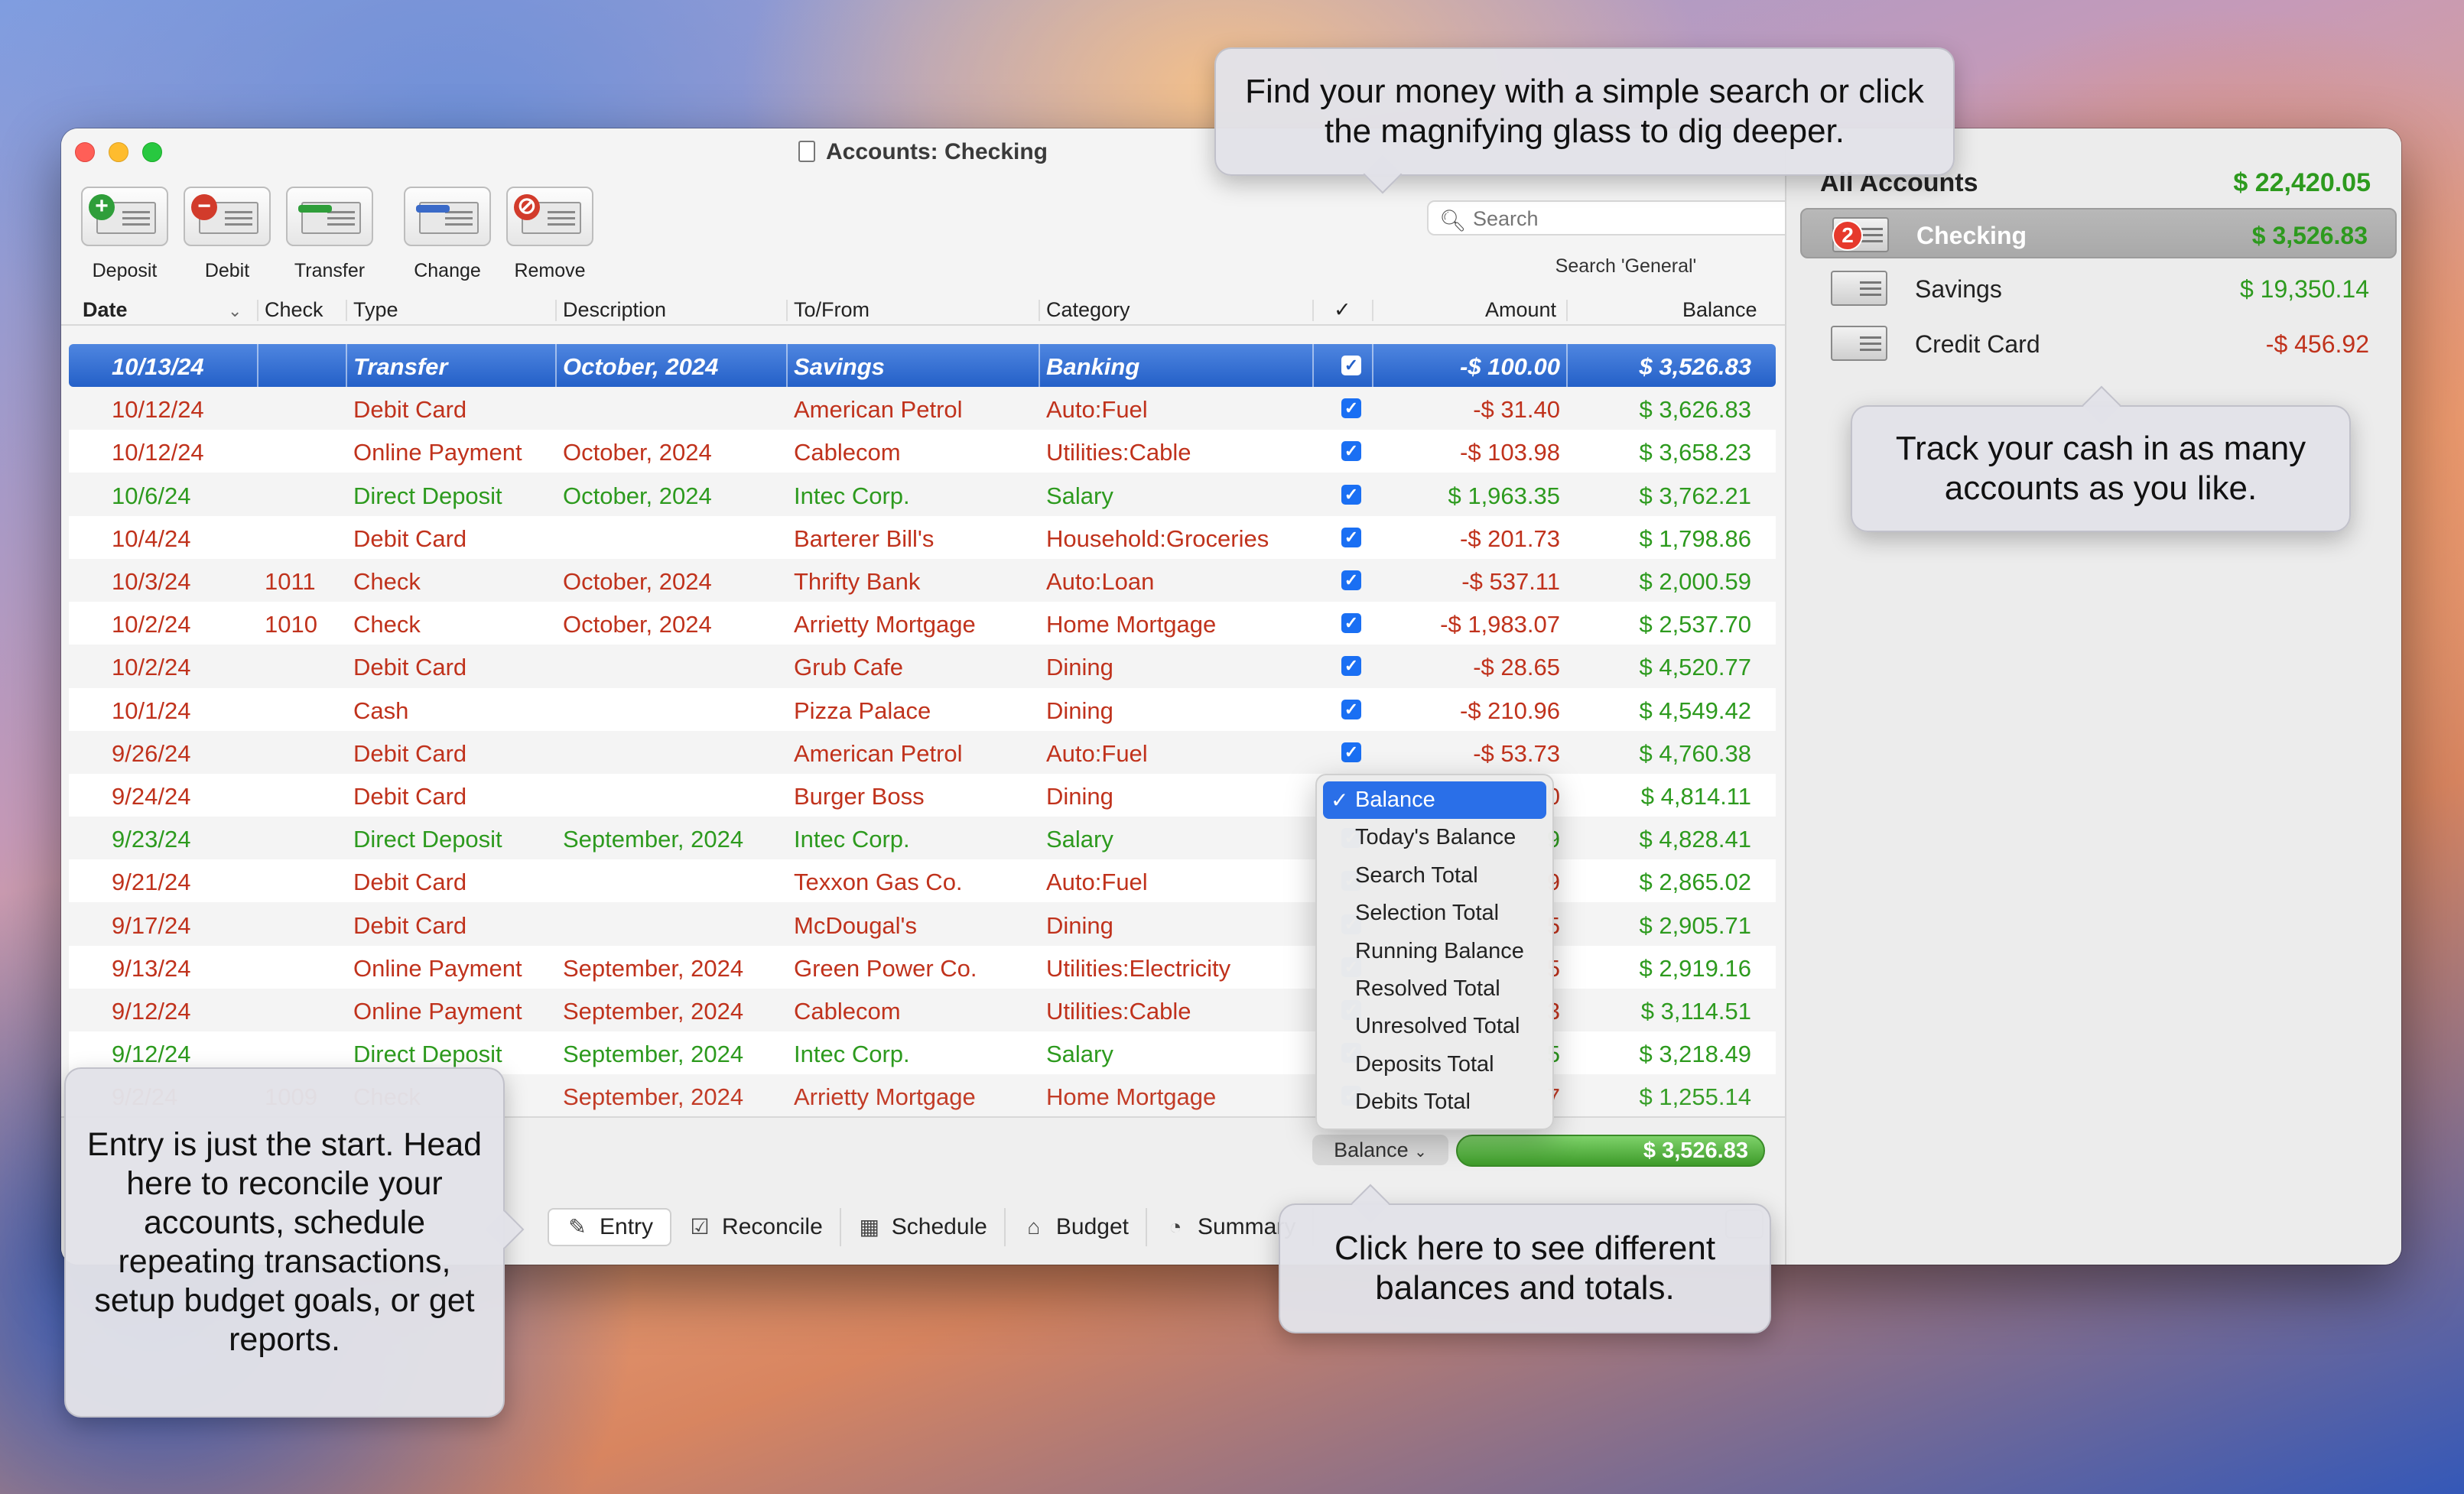  I want to click on row-amount: -$ 537.11, so click(1510, 581).